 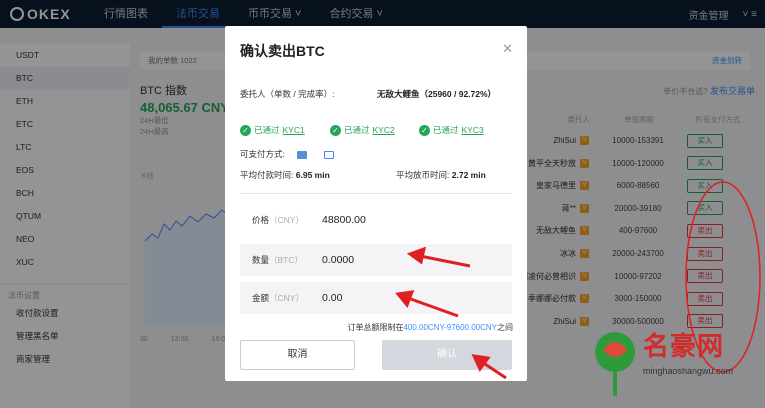 What do you see at coordinates (285, 175) in the screenshot?
I see `avg-pay-time: 平均付款时间: 6.95 min` at bounding box center [285, 175].